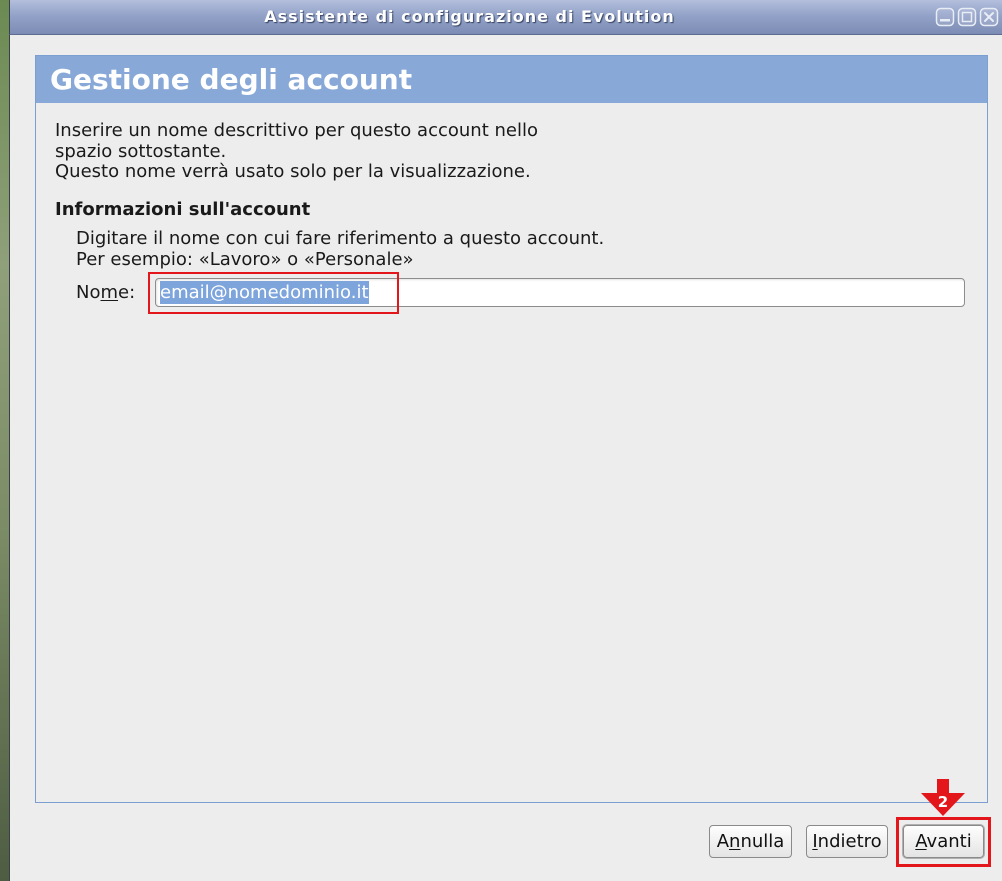 Image resolution: width=1002 pixels, height=881 pixels. I want to click on back-button: Indietro, so click(847, 841).